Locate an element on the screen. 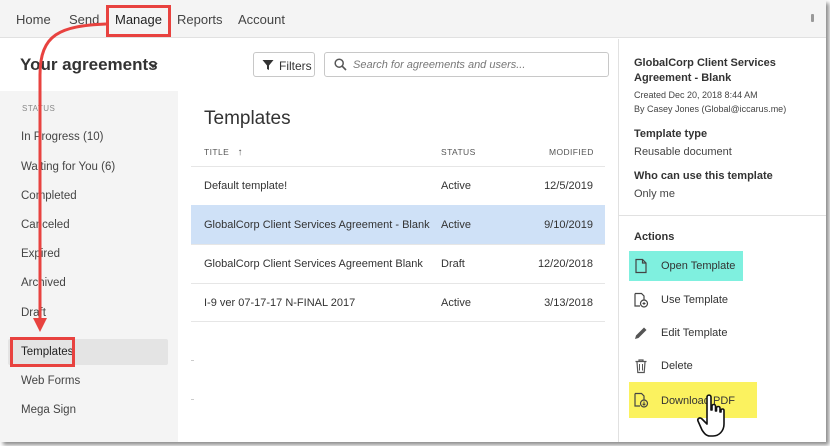  filters-button: Filters is located at coordinates (284, 64).